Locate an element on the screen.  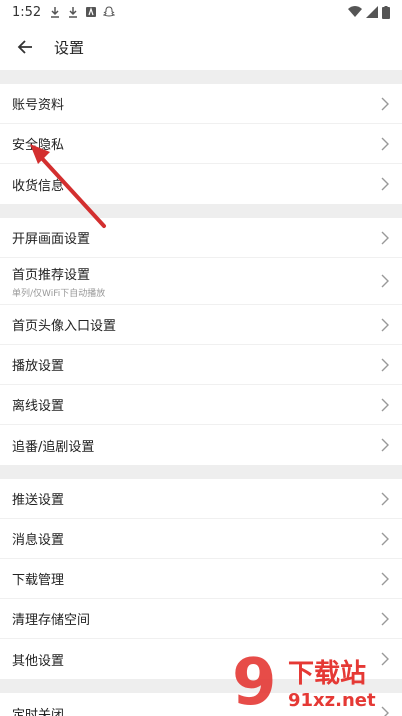
app-notification-icon is located at coordinates (91, 12).